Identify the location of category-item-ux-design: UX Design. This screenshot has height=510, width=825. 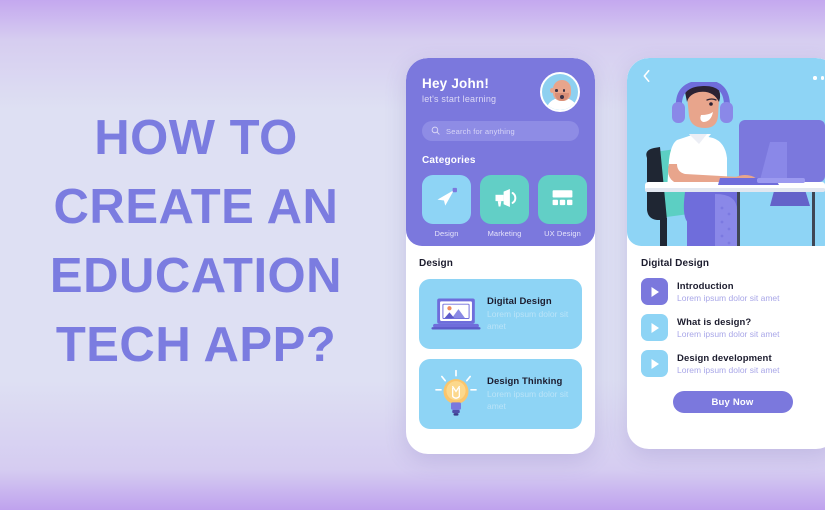
(562, 206).